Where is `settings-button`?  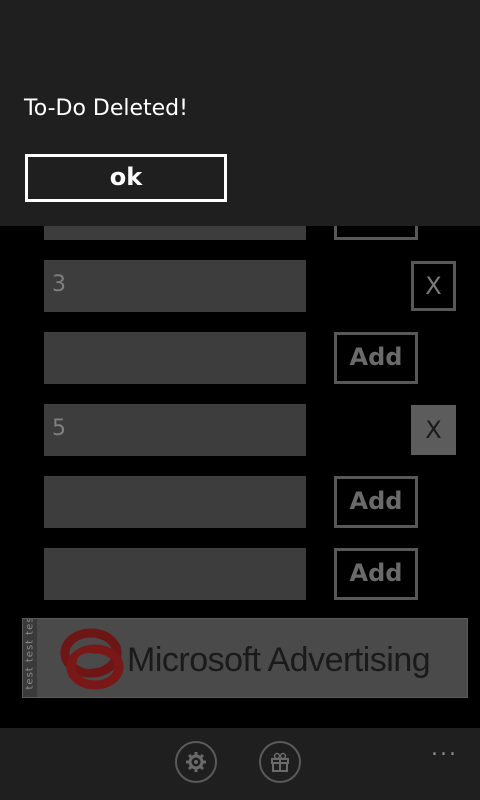 settings-button is located at coordinates (196, 762).